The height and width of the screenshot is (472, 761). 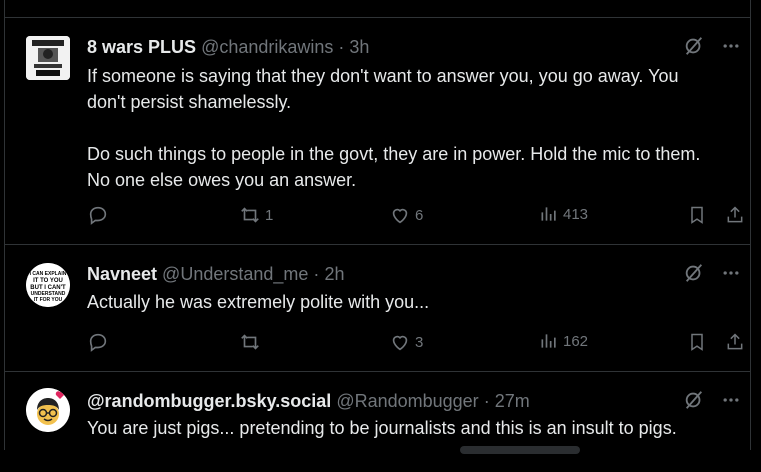 I want to click on like-button: 6, so click(x=406, y=215).